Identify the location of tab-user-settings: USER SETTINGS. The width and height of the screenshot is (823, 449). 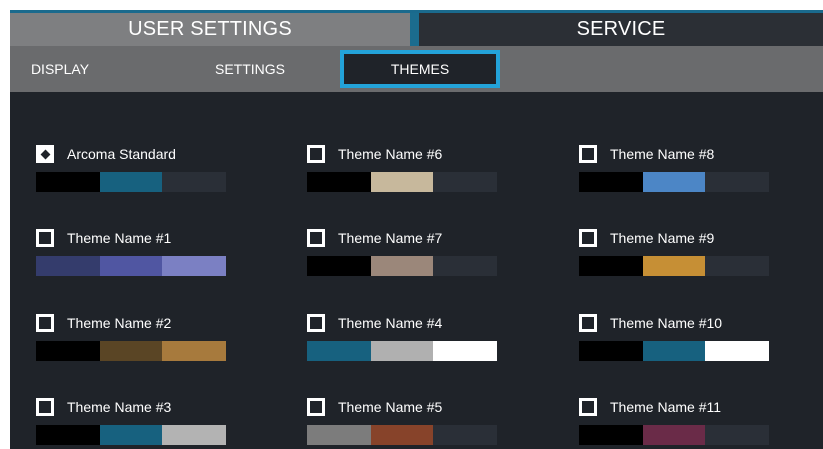
(210, 29).